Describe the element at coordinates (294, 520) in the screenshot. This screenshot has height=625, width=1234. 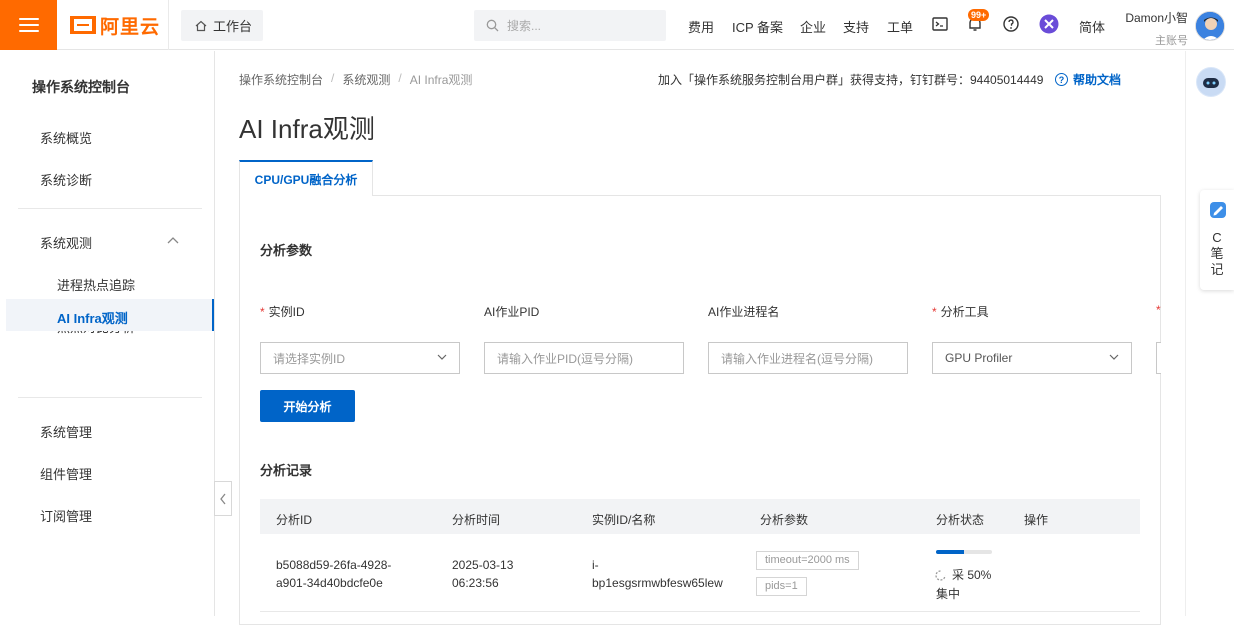
I see `column-header: 分析ID` at that location.